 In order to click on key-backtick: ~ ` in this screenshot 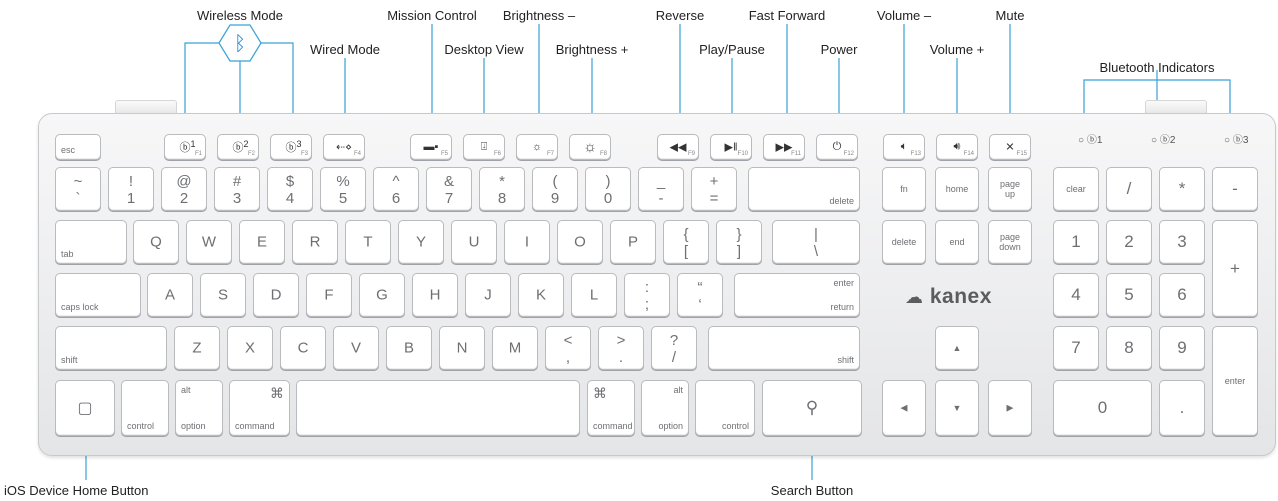, I will do `click(78, 189)`.